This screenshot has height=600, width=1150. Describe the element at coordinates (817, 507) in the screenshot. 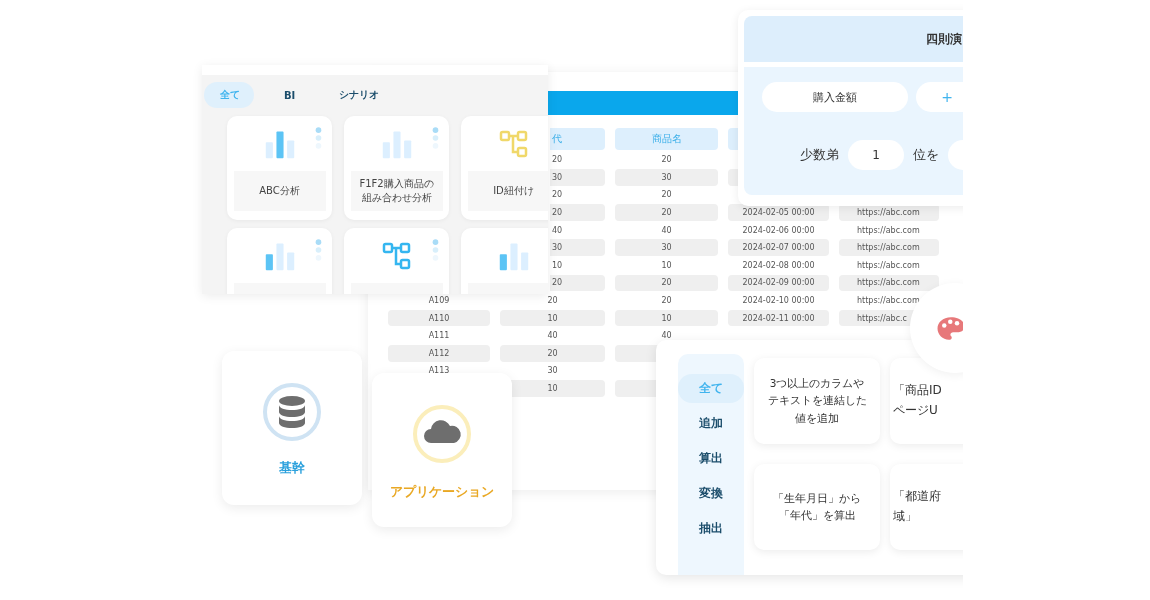

I see `process-card: 「生年月日」から 「年代」を算出` at that location.